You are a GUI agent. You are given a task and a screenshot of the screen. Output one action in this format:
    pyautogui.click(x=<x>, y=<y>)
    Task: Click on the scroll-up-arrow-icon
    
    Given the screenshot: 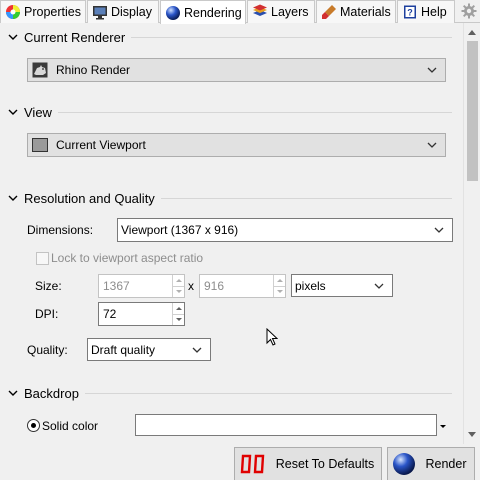 What is the action you would take?
    pyautogui.click(x=472, y=32)
    